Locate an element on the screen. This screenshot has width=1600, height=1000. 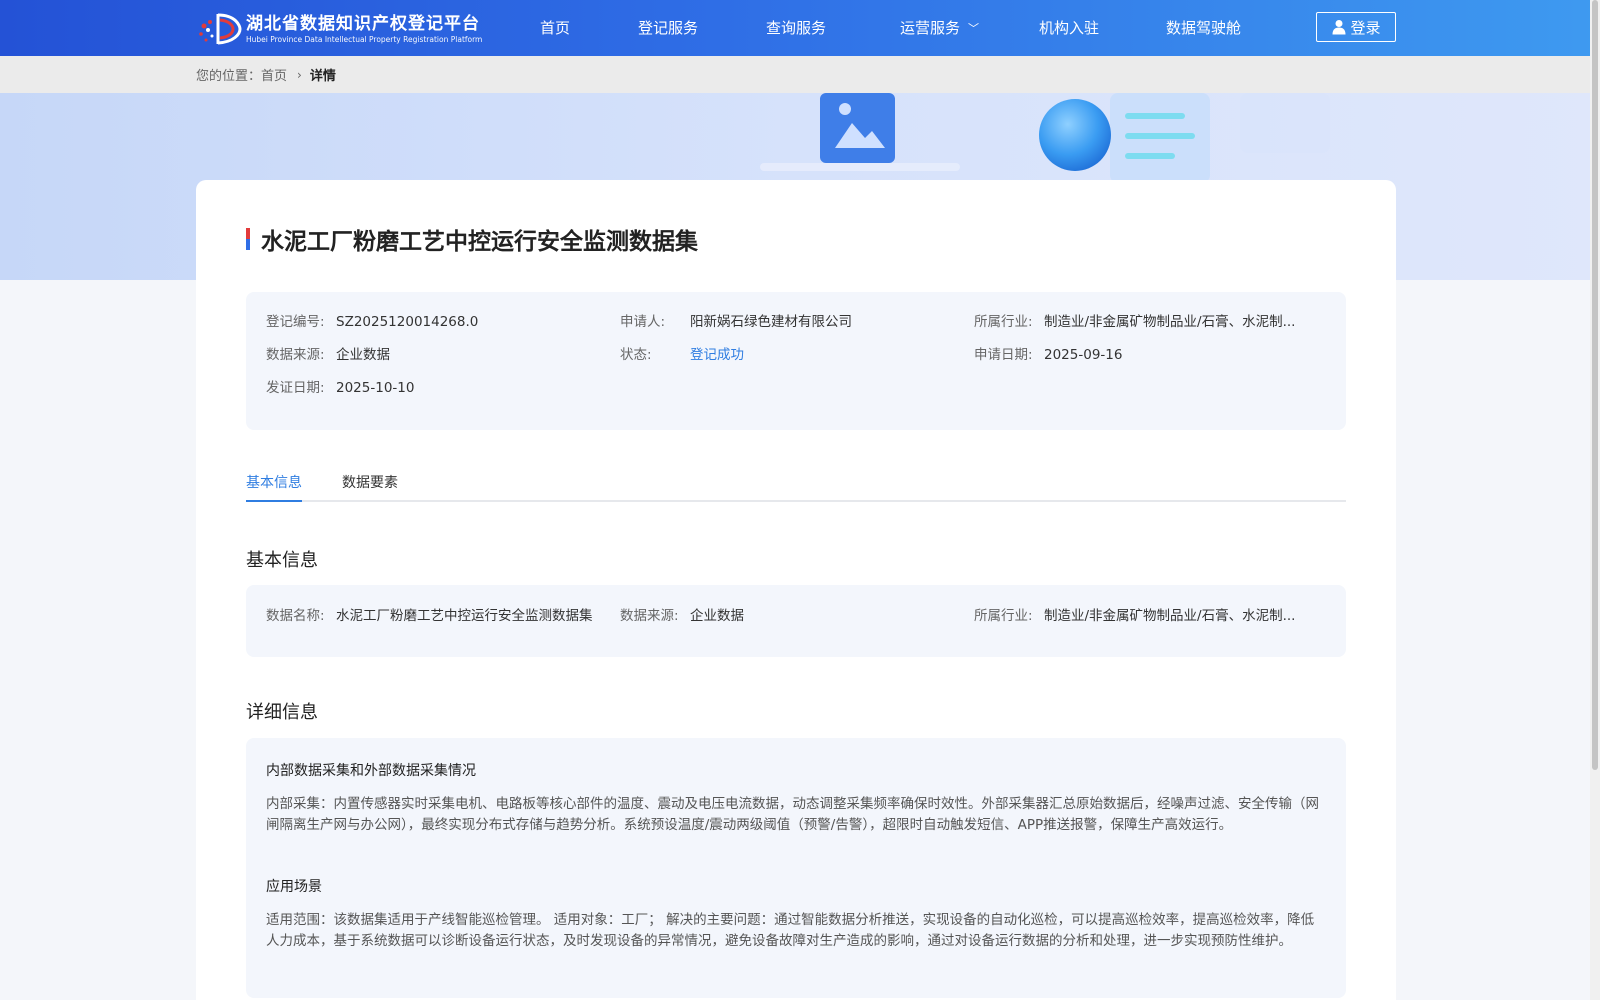
user-icon is located at coordinates (1339, 27).